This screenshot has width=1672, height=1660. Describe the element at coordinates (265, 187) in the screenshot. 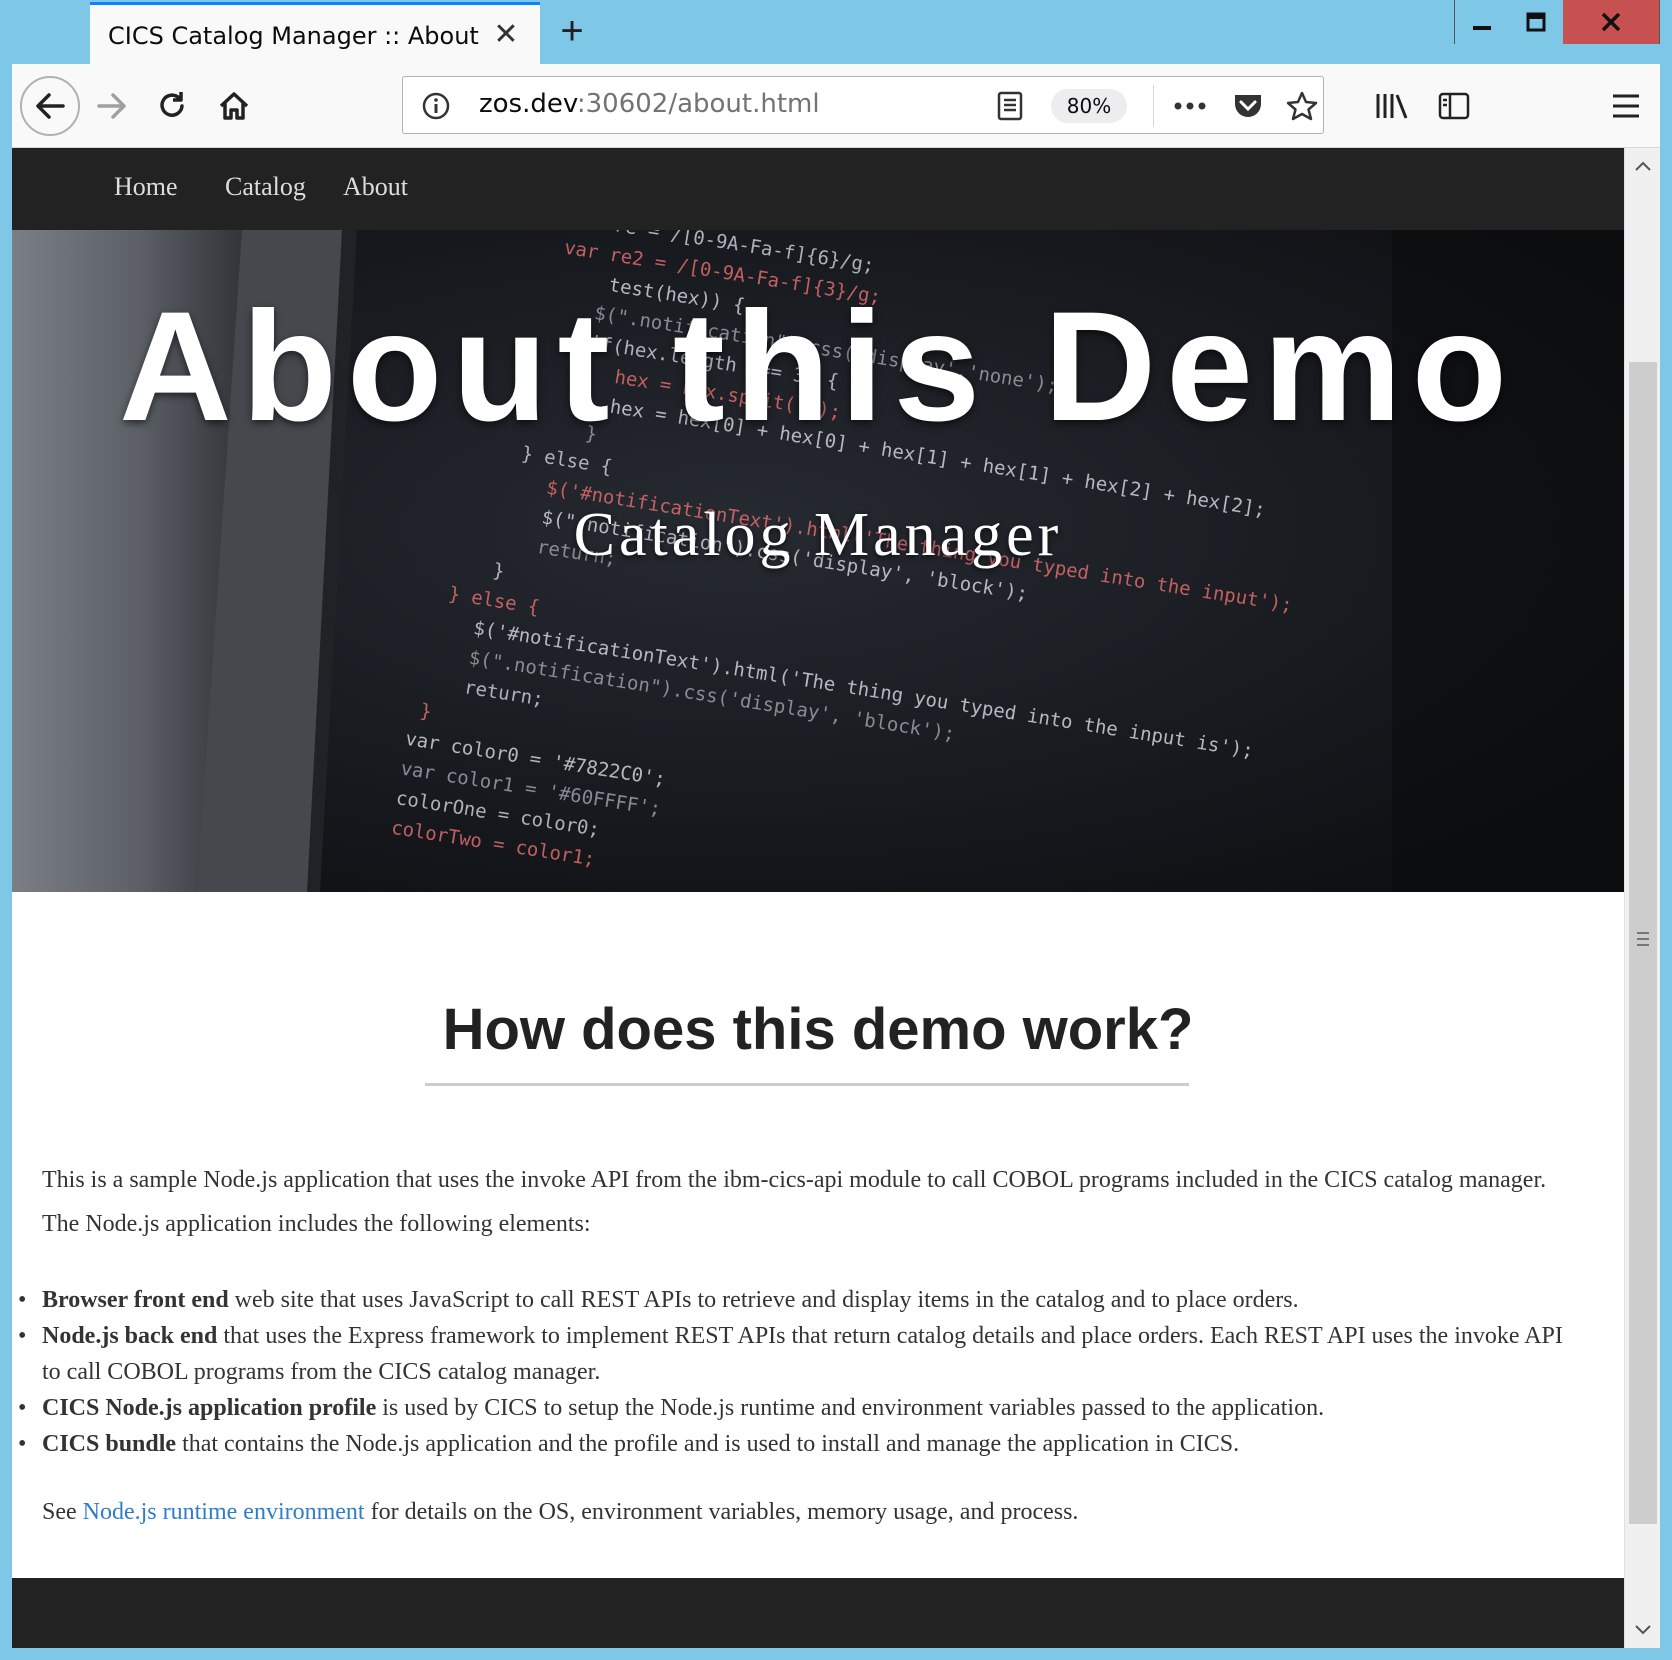

I see `nav-link-catalog: Catalog` at that location.